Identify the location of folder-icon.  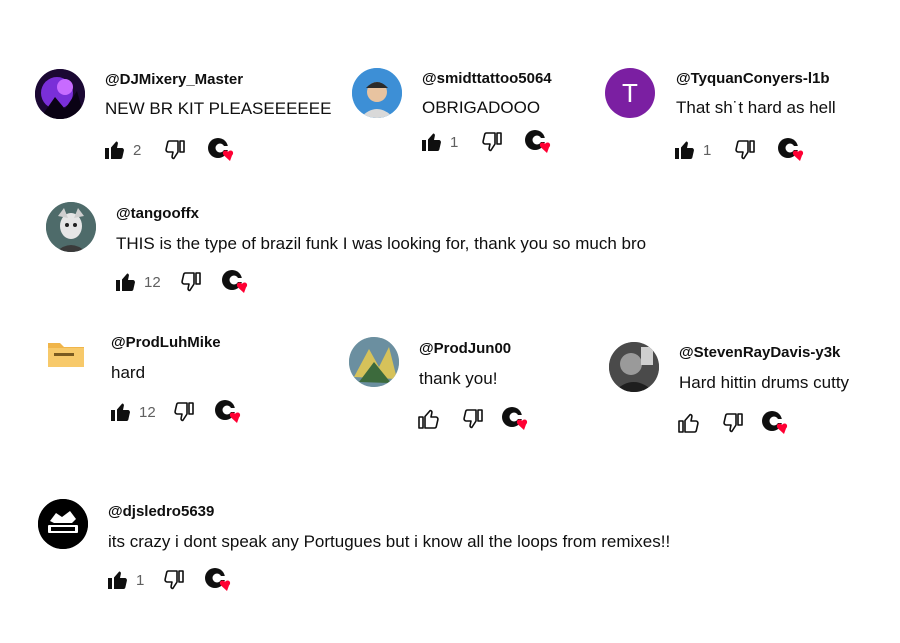
(66, 355).